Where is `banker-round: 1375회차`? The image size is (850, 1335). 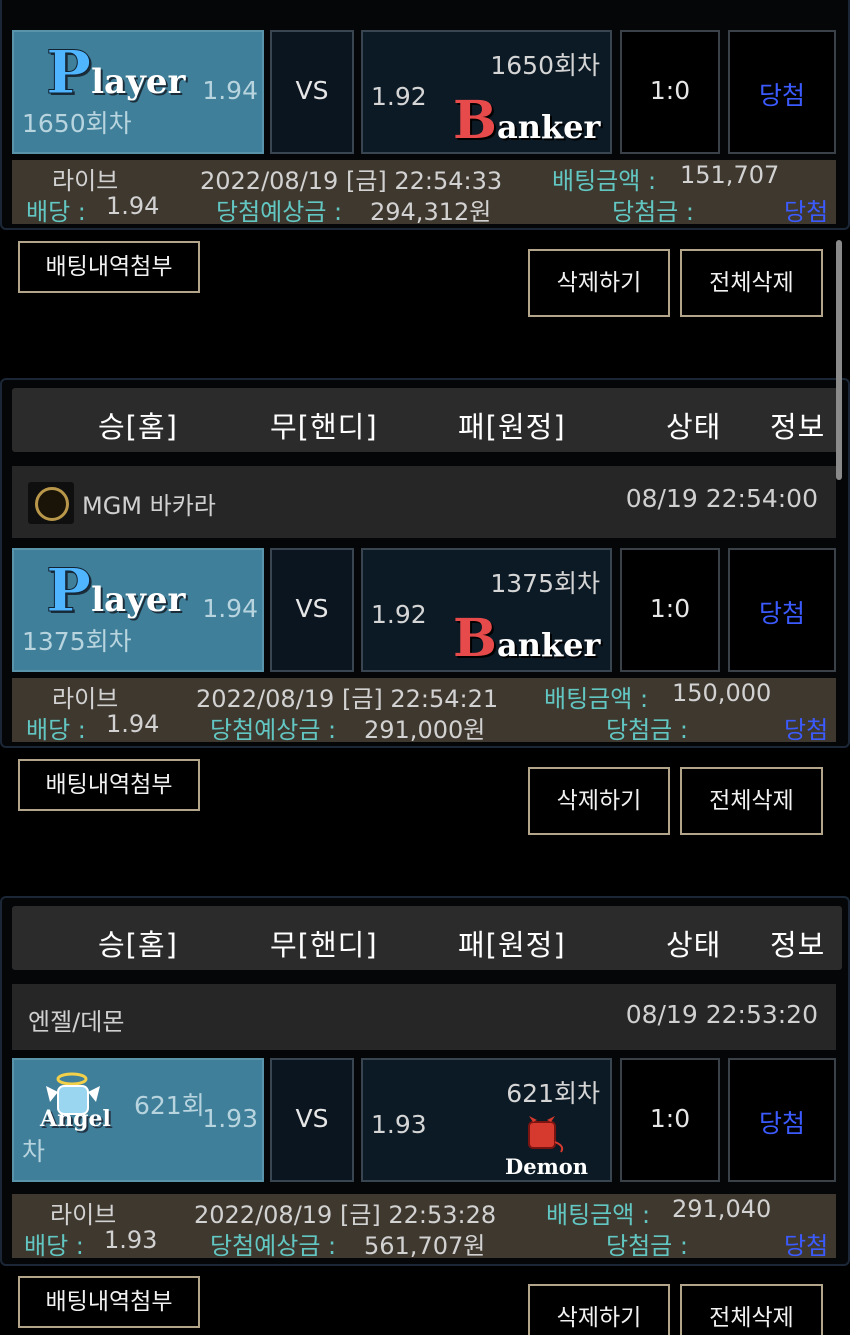
banker-round: 1375회차 is located at coordinates (545, 583).